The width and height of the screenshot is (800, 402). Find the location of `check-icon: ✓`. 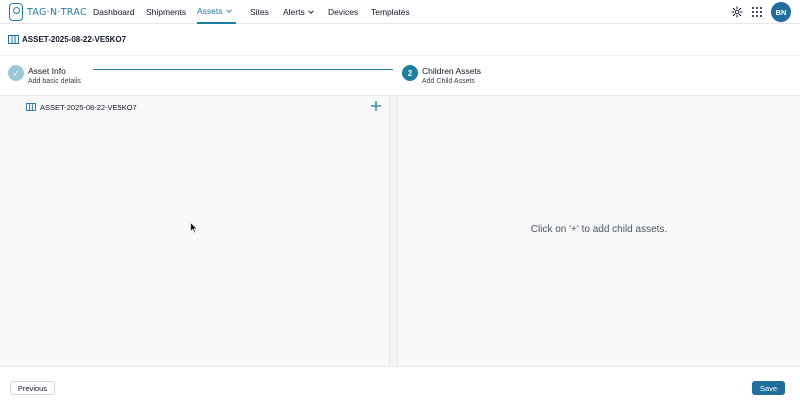

check-icon: ✓ is located at coordinates (16, 73).